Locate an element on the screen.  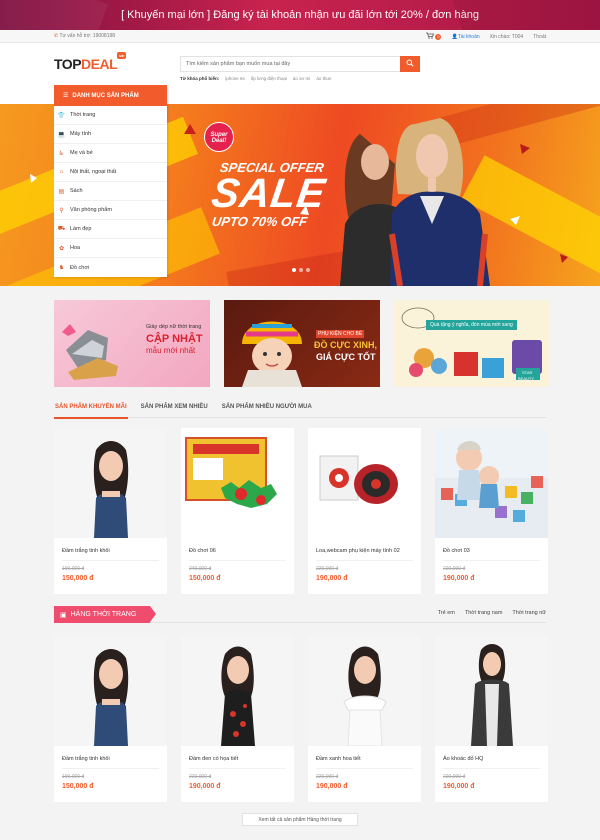
product-name: Đồ chơi 06 is located at coordinates (202, 551).